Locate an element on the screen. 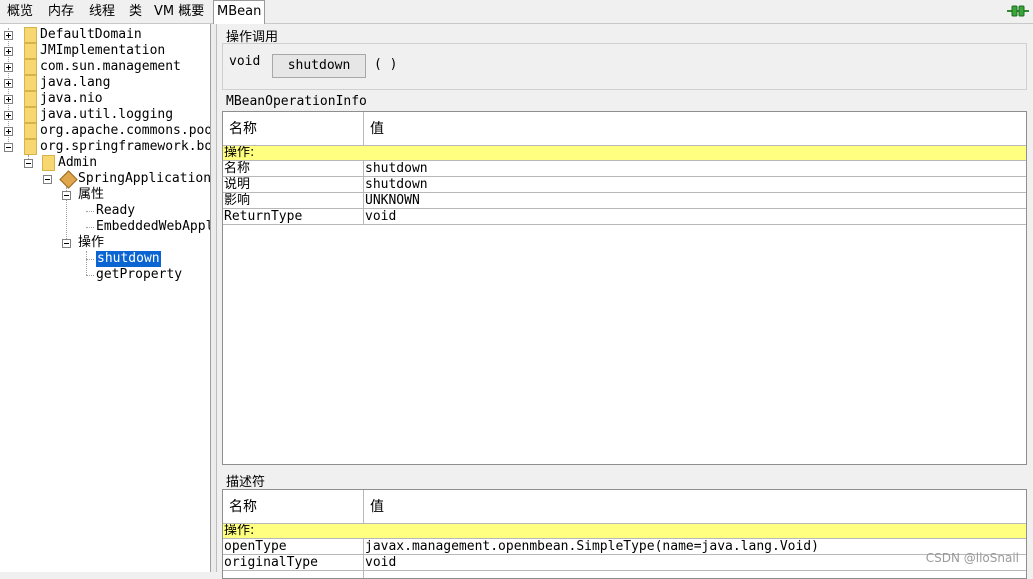 This screenshot has width=1033, height=579. splitter-handle is located at coordinates (214, 298).